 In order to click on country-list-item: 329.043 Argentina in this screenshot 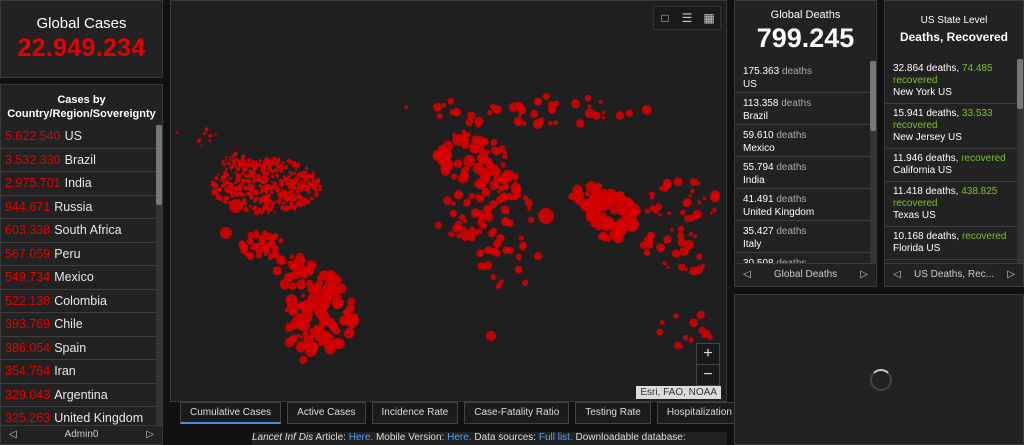, I will do `click(79, 395)`.